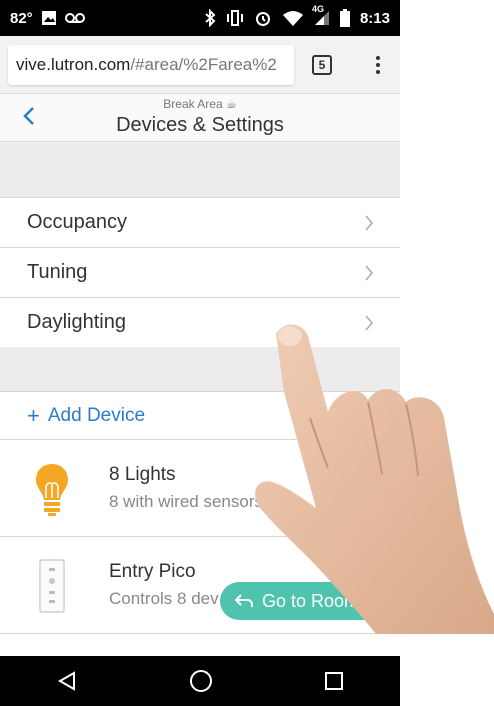  I want to click on wifi-icon, so click(293, 18).